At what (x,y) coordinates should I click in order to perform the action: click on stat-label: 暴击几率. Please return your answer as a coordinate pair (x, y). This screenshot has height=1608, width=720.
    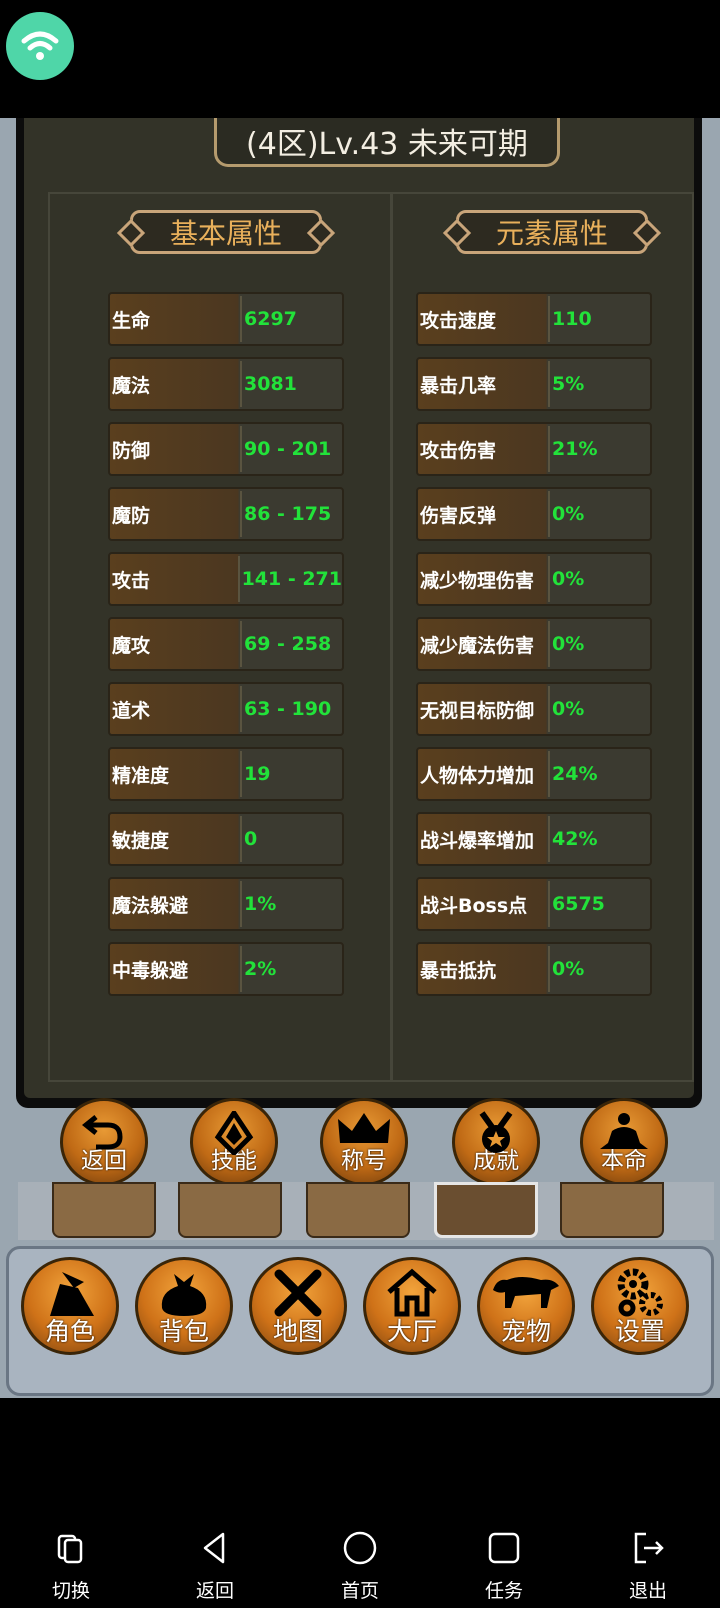
    Looking at the image, I should click on (458, 385).